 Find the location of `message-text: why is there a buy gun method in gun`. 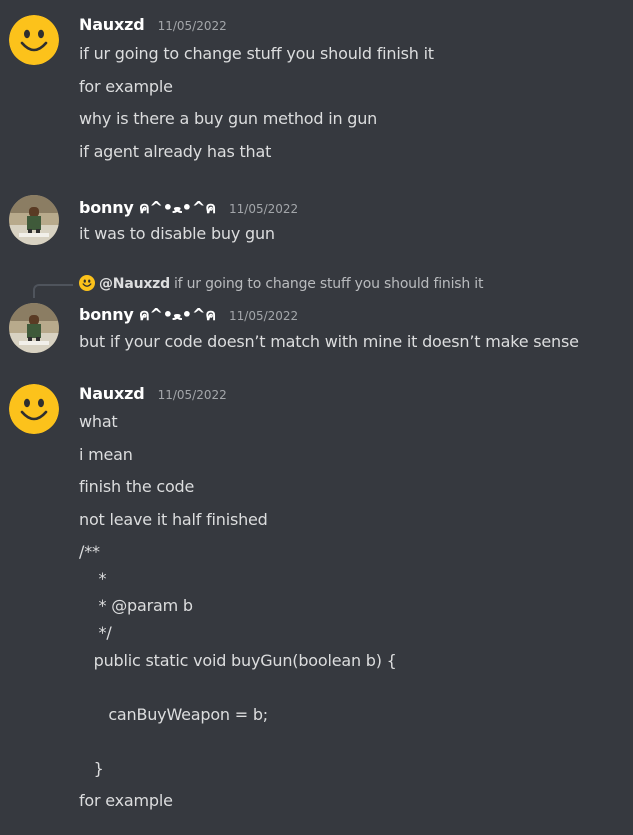

message-text: why is there a buy gun method in gun is located at coordinates (228, 118).